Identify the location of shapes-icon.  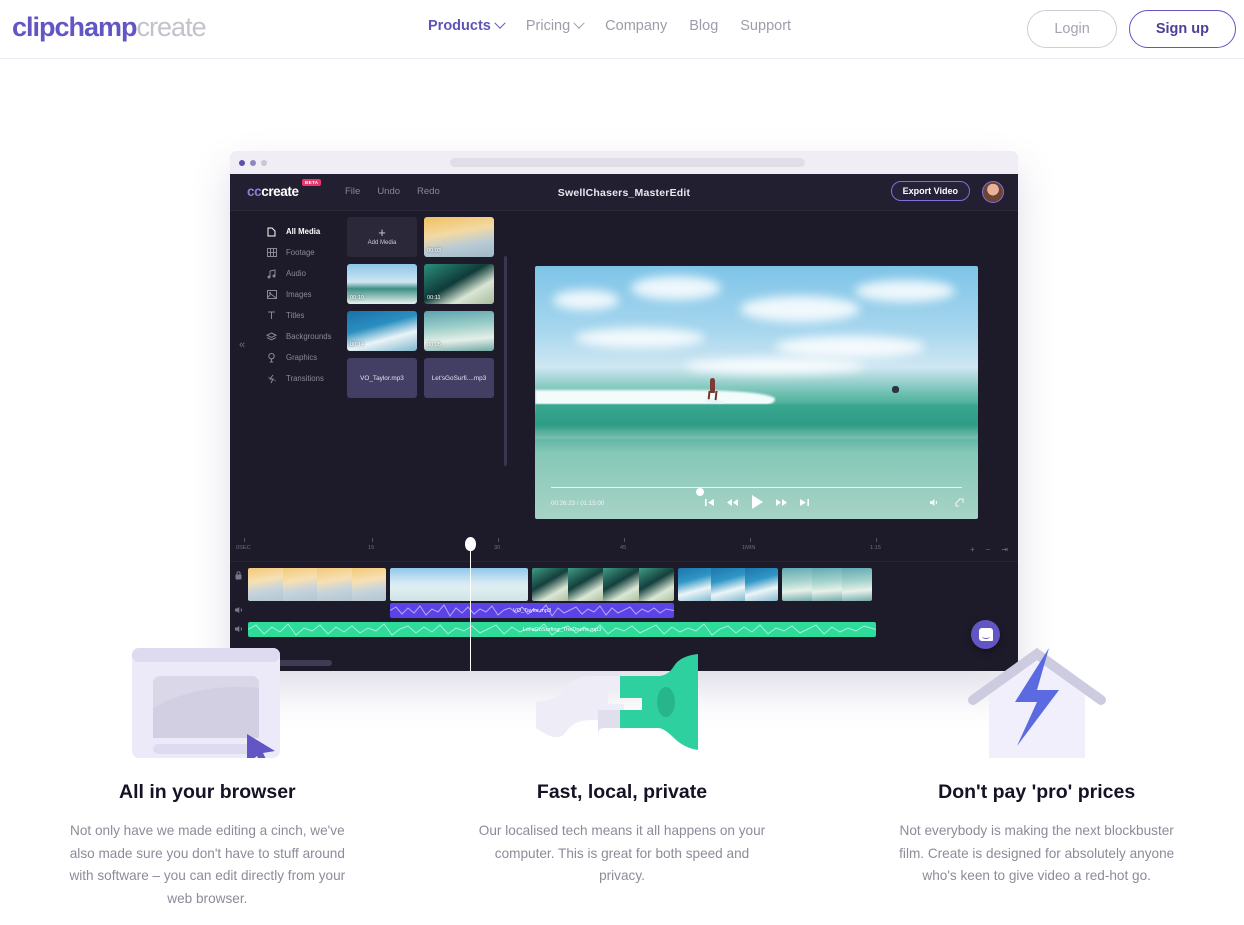
(271, 357).